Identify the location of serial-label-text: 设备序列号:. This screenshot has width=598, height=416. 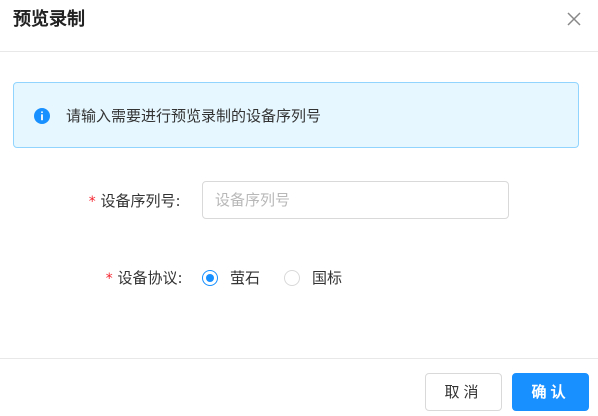
(140, 201).